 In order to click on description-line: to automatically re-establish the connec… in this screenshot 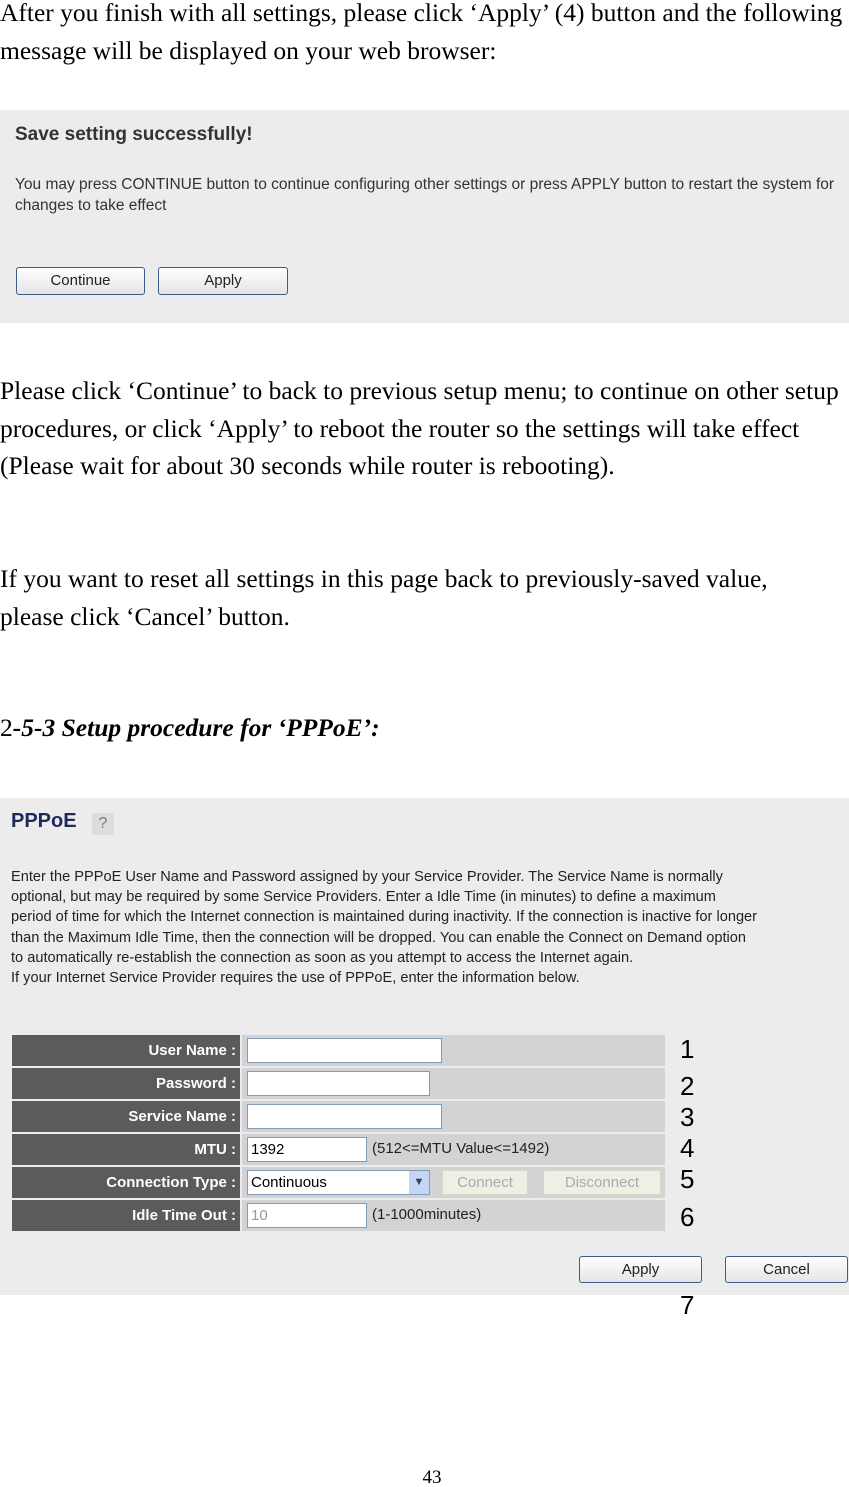, I will do `click(322, 957)`.